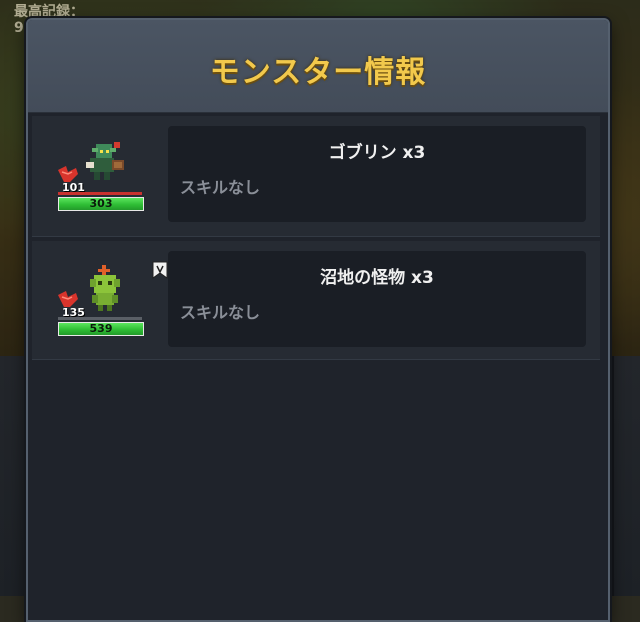 The width and height of the screenshot is (640, 622). Describe the element at coordinates (377, 299) in the screenshot. I see `monster-info-panel: 沼地の怪物 x3 スキルなし` at that location.